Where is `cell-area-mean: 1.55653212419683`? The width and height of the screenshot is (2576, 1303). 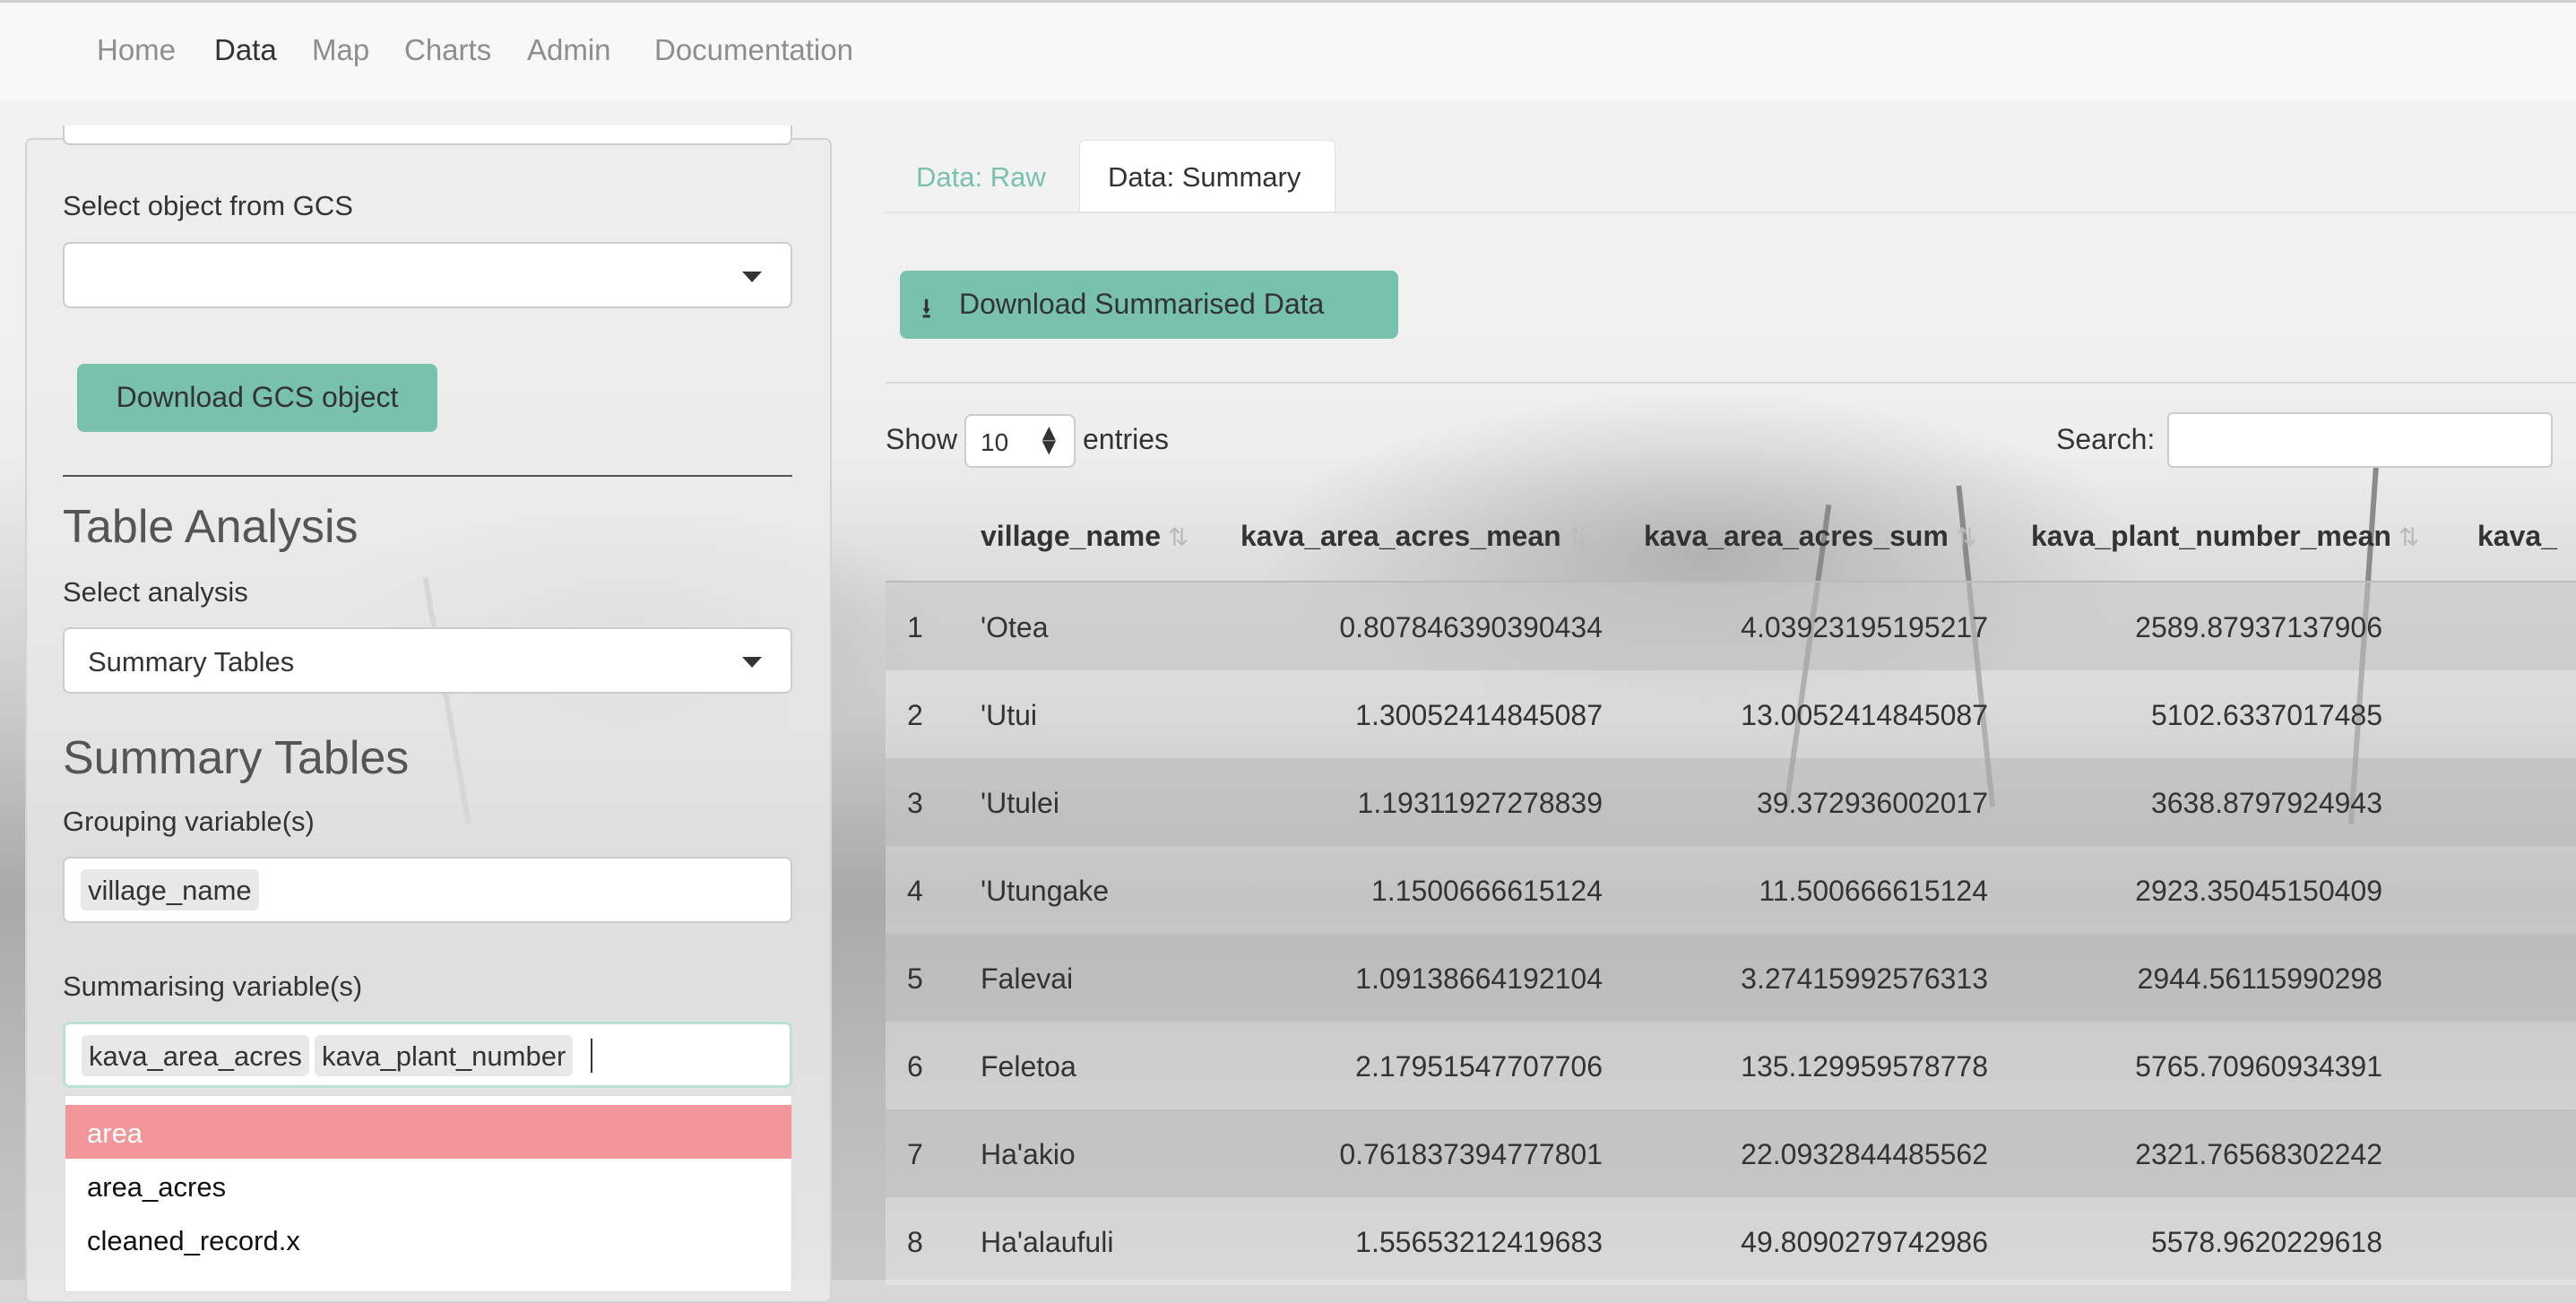 cell-area-mean: 1.55653212419683 is located at coordinates (1479, 1242).